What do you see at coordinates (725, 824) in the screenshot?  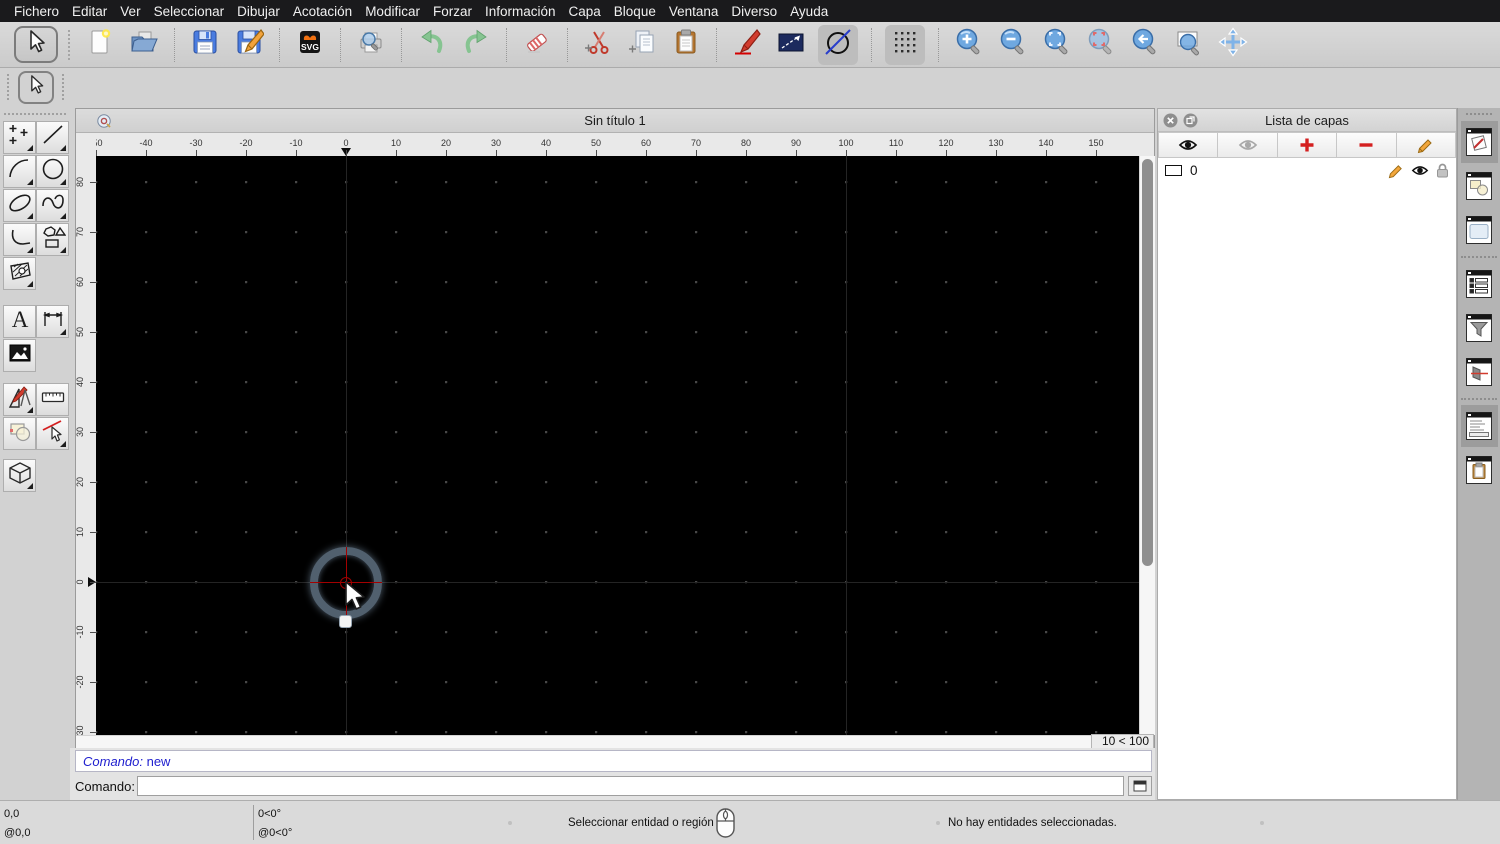 I see `mouse-hint-icon` at bounding box center [725, 824].